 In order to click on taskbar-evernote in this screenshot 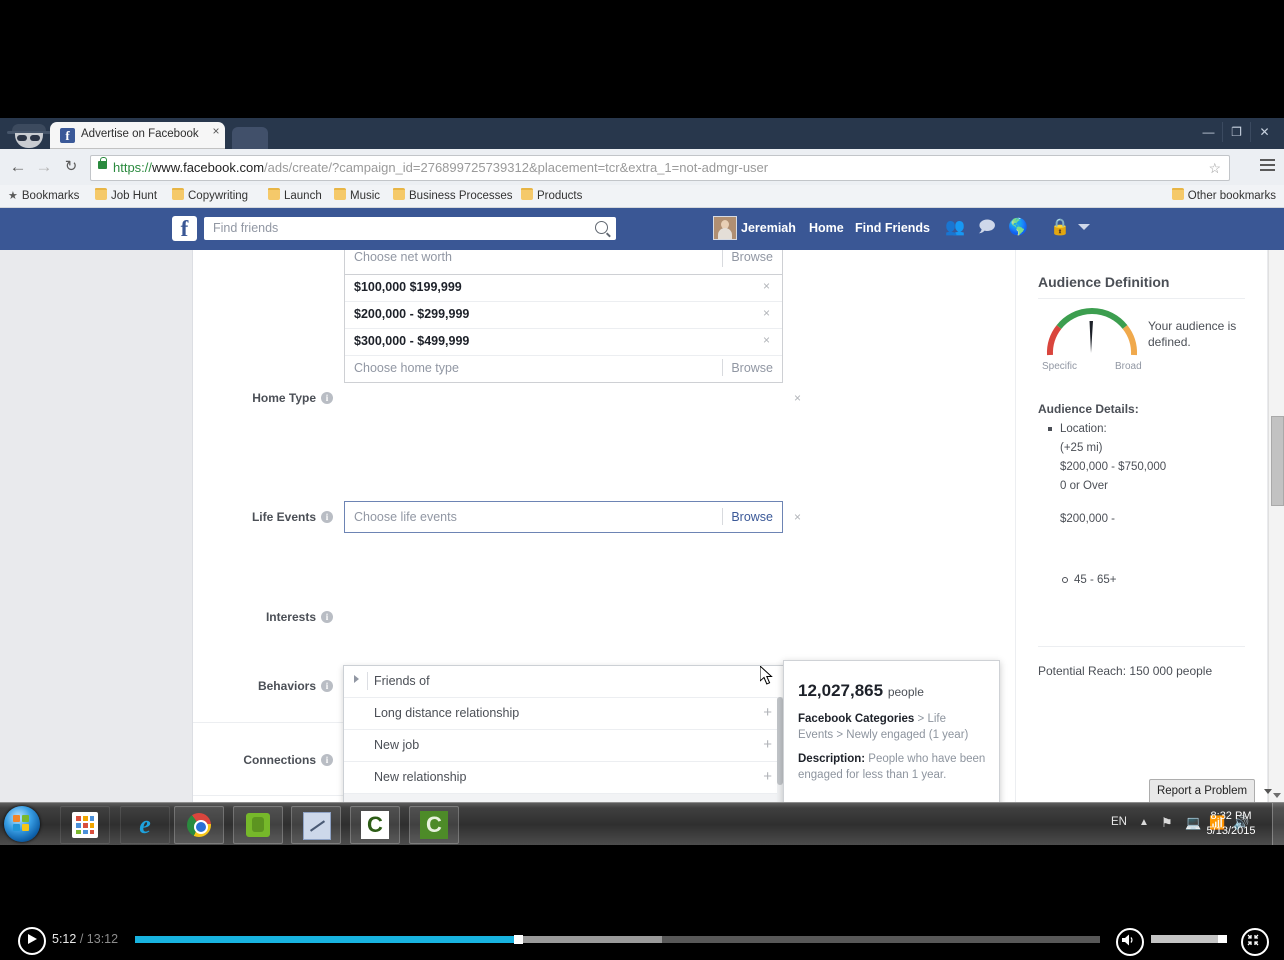, I will do `click(258, 825)`.